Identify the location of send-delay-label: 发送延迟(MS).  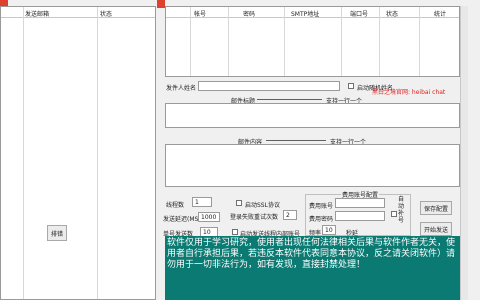
(182, 219).